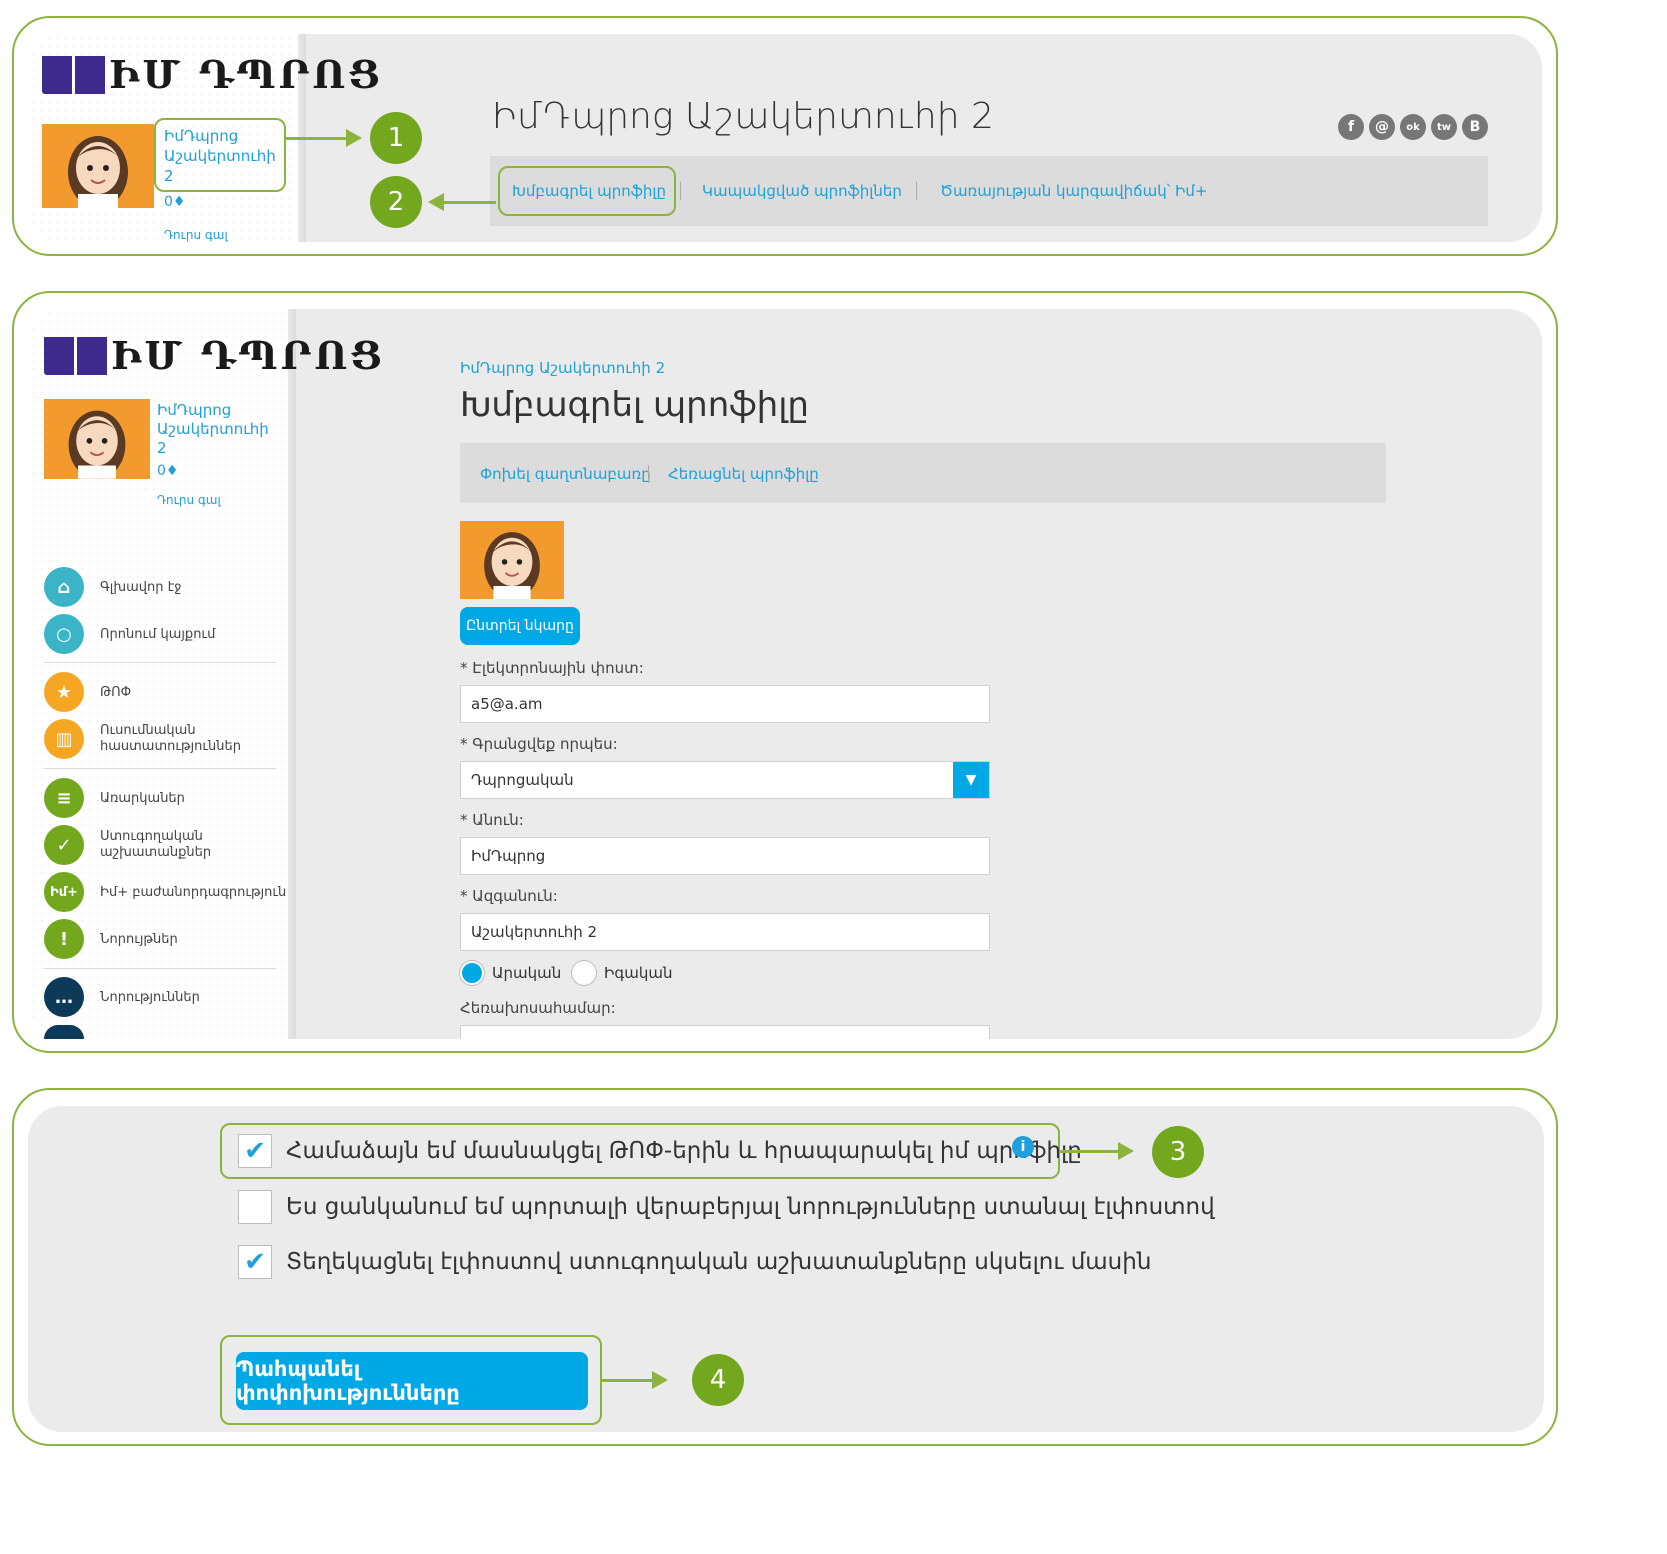 This screenshot has width=1667, height=1554. Describe the element at coordinates (971, 780) in the screenshot. I see `chevron-down-icon: ▼` at that location.